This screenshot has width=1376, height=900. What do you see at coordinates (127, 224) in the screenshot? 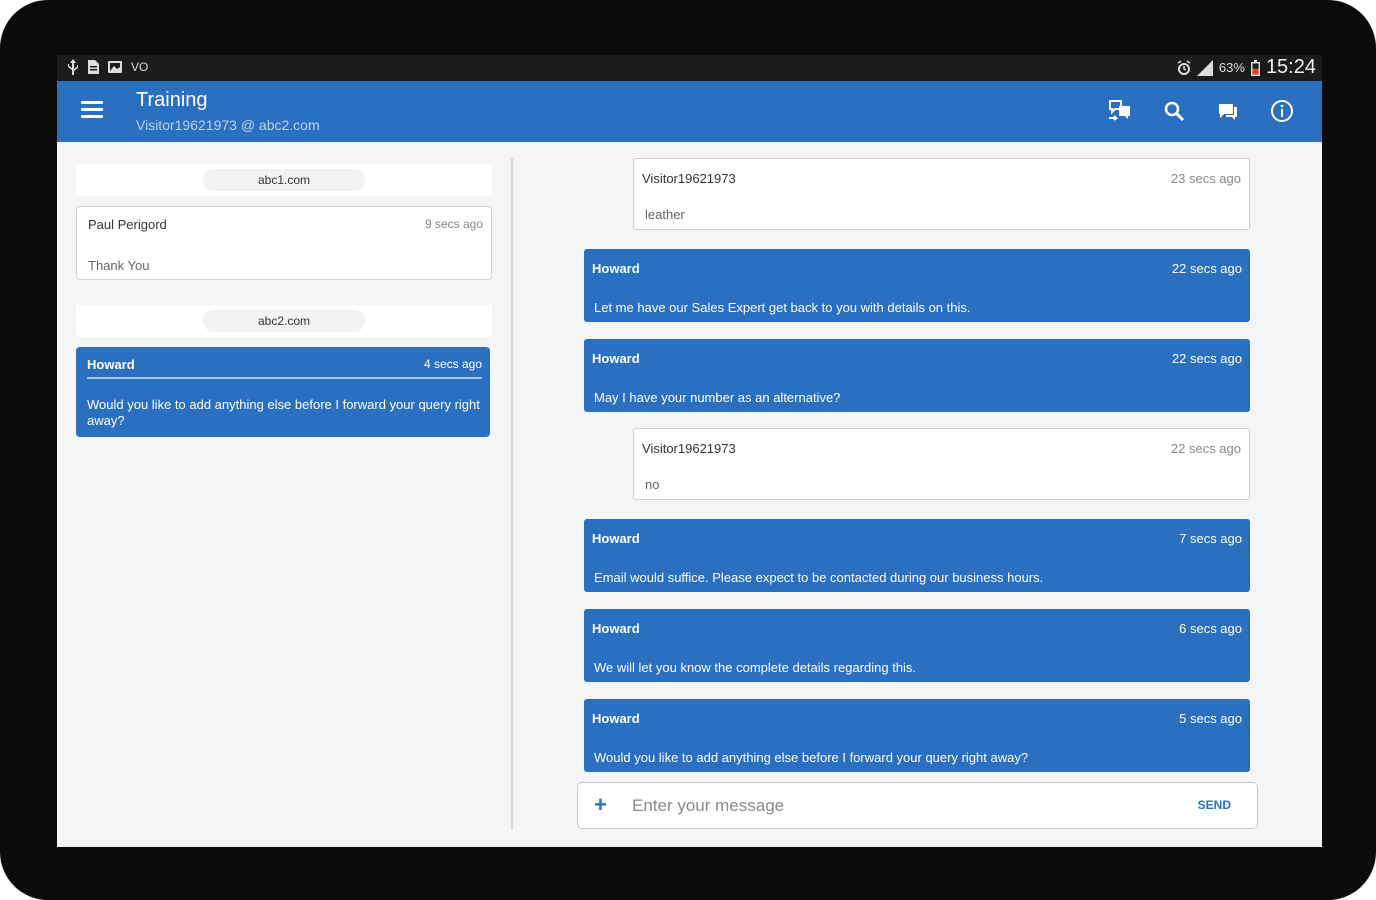
I see `conversation-name: Paul Perigord` at bounding box center [127, 224].